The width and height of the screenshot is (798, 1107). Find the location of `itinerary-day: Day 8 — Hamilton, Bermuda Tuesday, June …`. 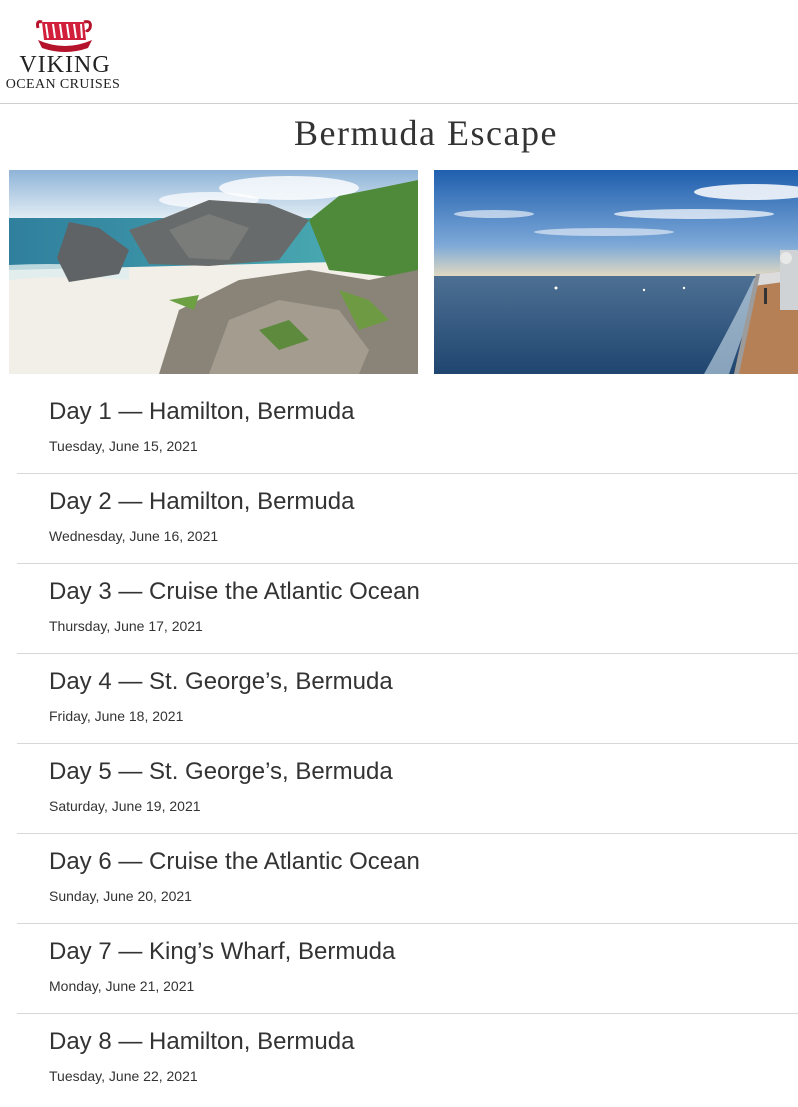

itinerary-day: Day 8 — Hamilton, Bermuda Tuesday, June … is located at coordinates (407, 1059).